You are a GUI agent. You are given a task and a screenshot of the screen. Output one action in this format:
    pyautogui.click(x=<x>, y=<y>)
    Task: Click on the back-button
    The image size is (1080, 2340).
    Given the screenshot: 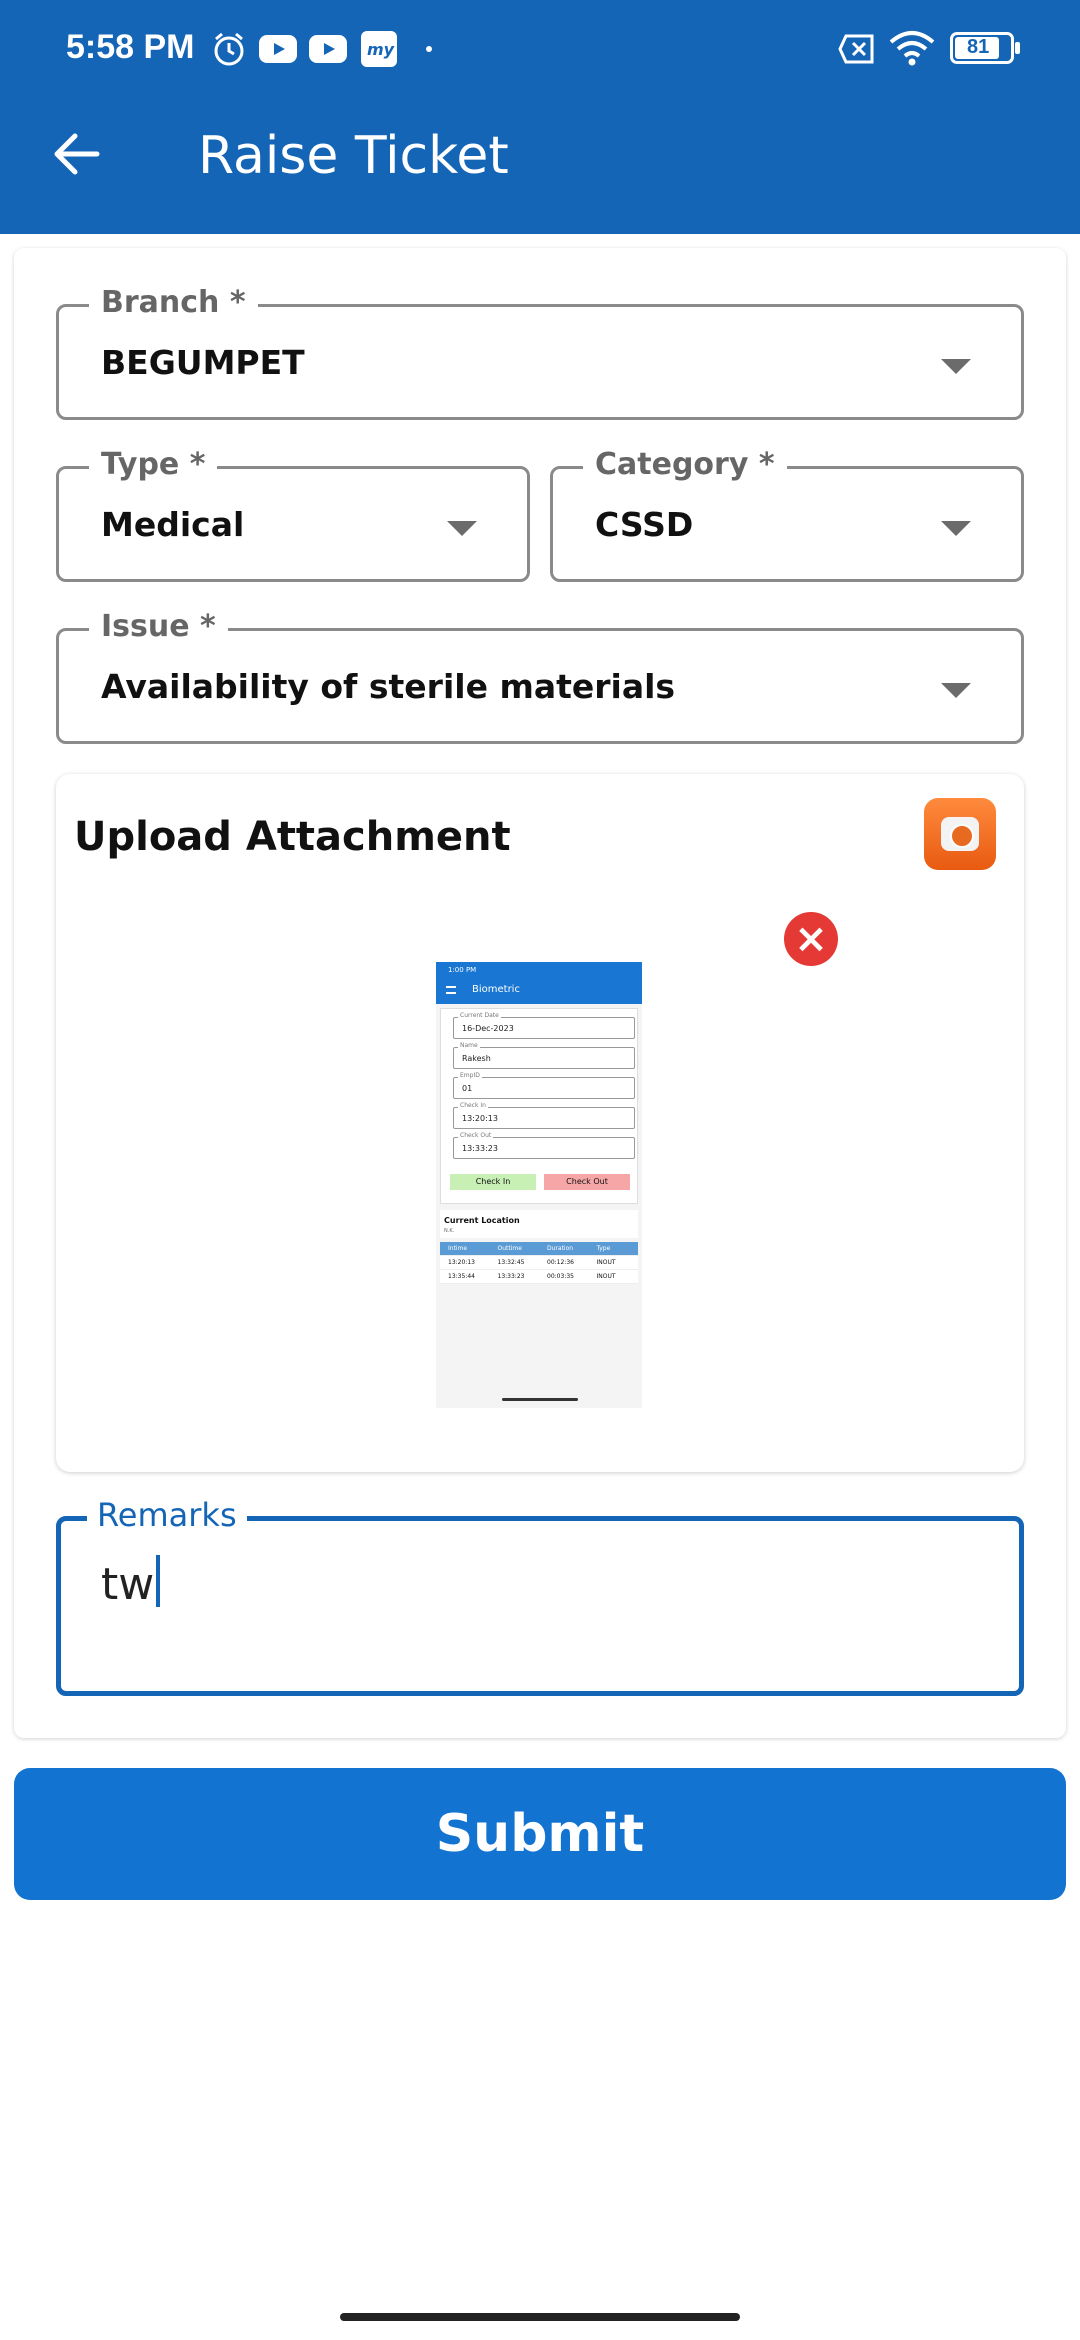 What is the action you would take?
    pyautogui.click(x=76, y=154)
    